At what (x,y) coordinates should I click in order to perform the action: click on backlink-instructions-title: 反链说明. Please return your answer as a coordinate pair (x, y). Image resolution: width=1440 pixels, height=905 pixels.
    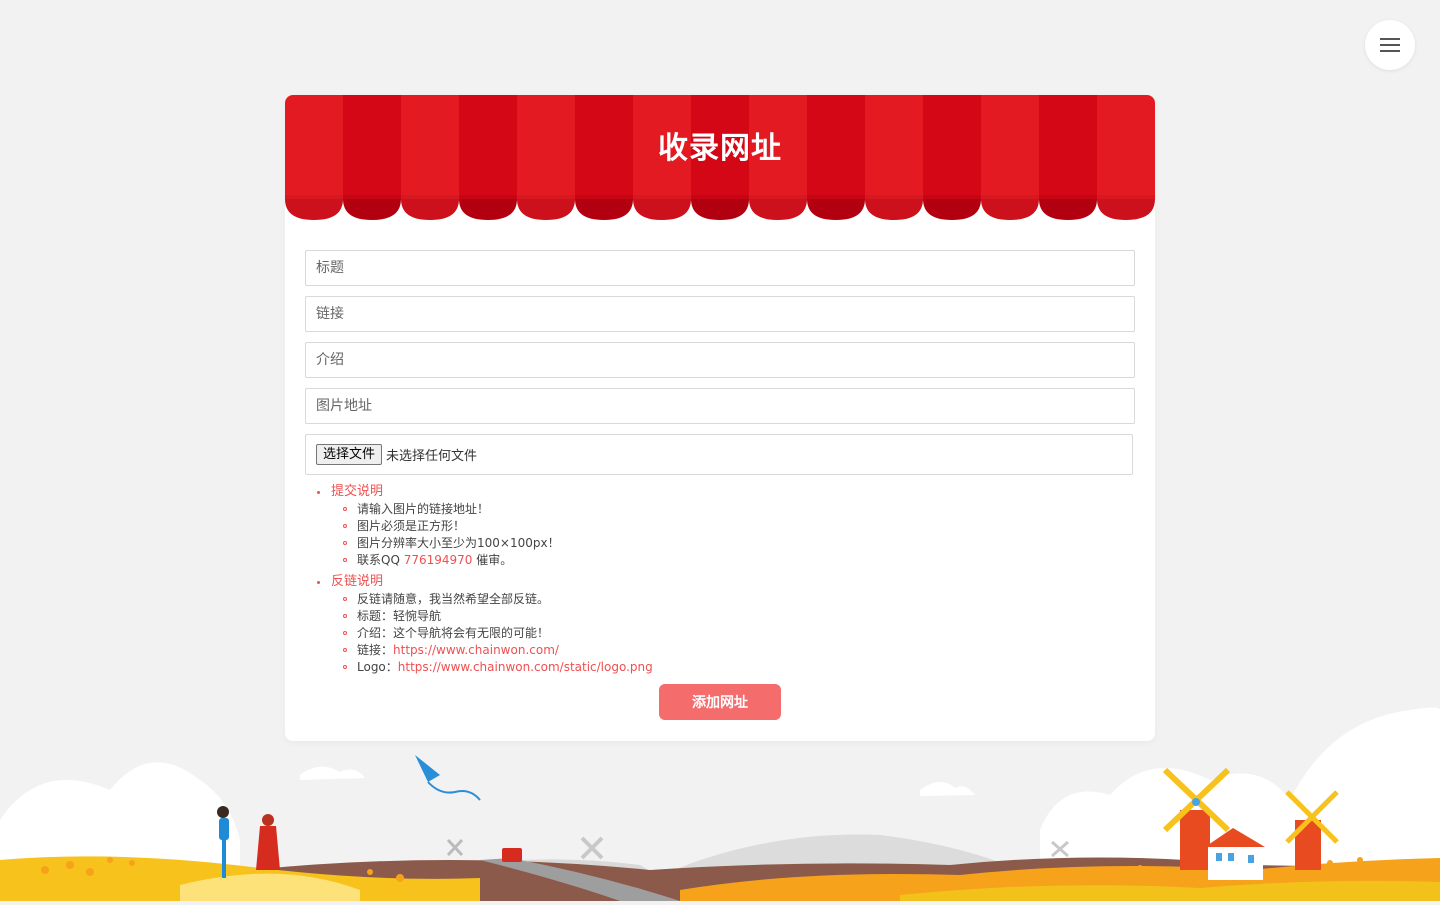
    Looking at the image, I should click on (357, 581).